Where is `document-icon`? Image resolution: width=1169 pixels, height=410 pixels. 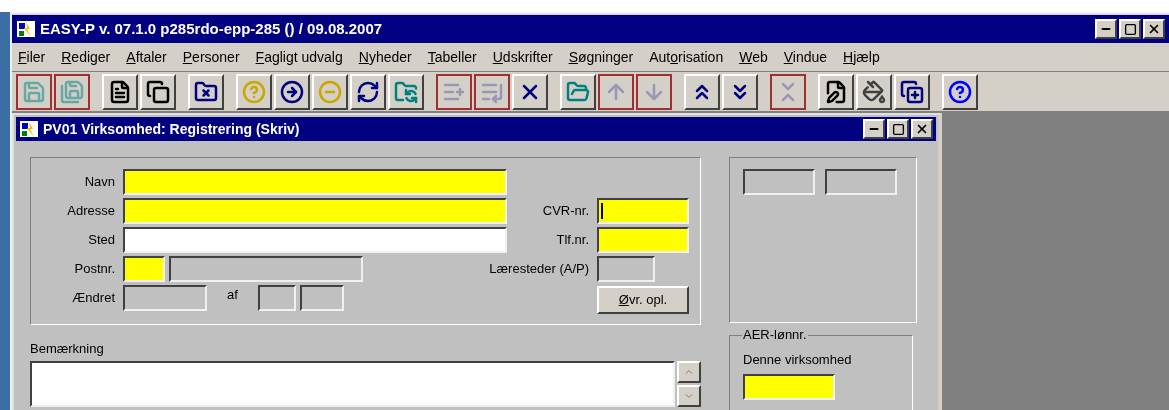 document-icon is located at coordinates (120, 91).